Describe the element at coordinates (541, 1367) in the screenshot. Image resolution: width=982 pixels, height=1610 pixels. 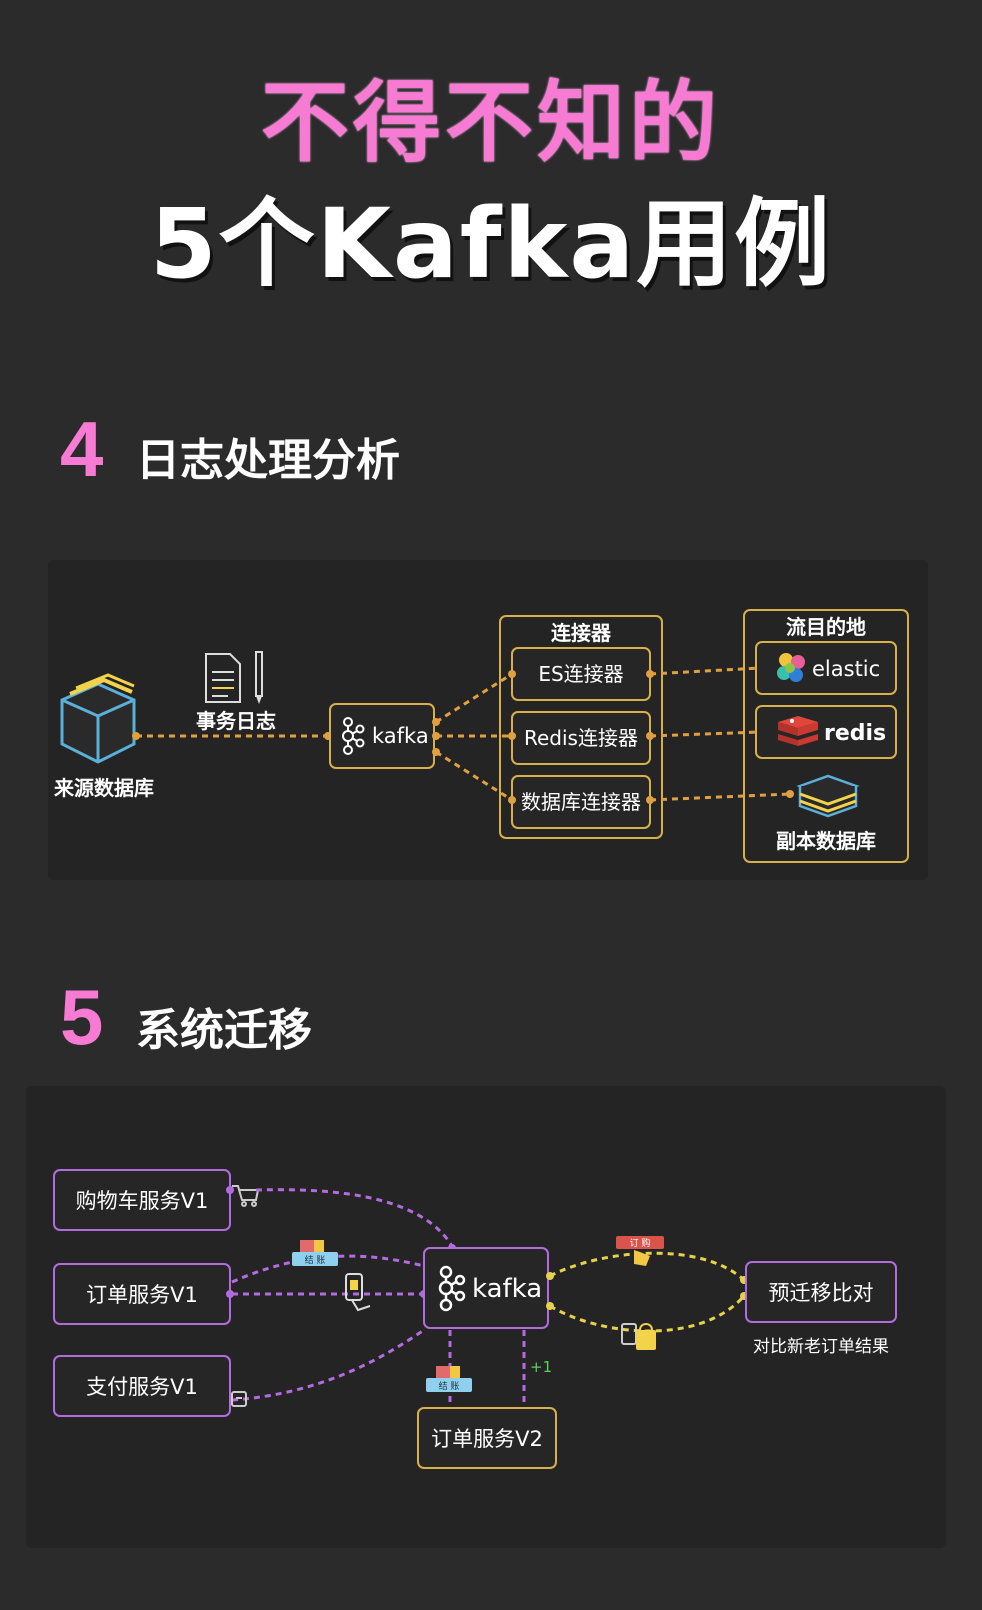
I see `plus-one-label: +1` at that location.